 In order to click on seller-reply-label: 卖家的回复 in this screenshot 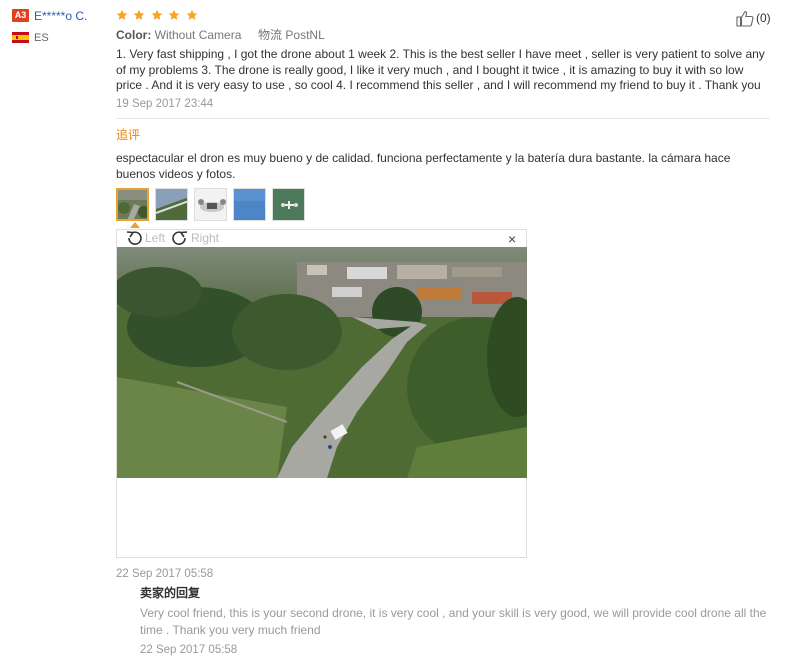, I will do `click(170, 593)`.